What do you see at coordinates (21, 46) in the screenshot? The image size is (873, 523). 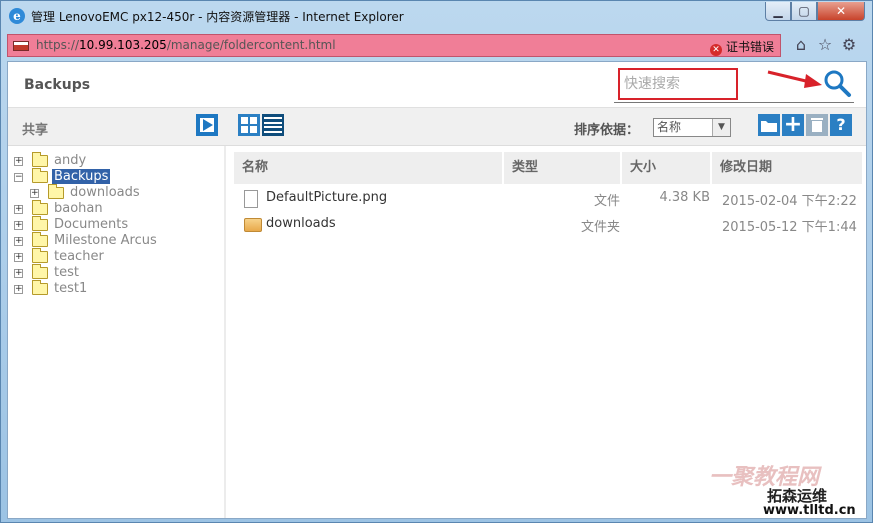 I see `page-icon` at bounding box center [21, 46].